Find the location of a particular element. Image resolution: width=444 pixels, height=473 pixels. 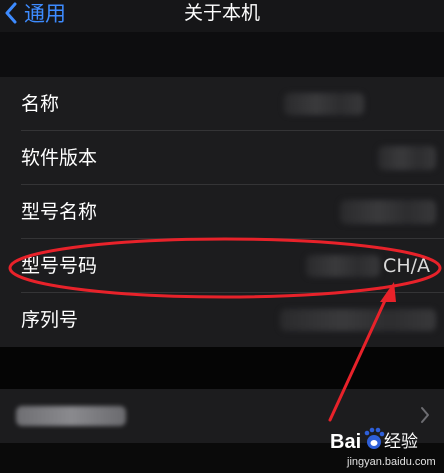

row-serial-number: 序列号 is located at coordinates (222, 320).